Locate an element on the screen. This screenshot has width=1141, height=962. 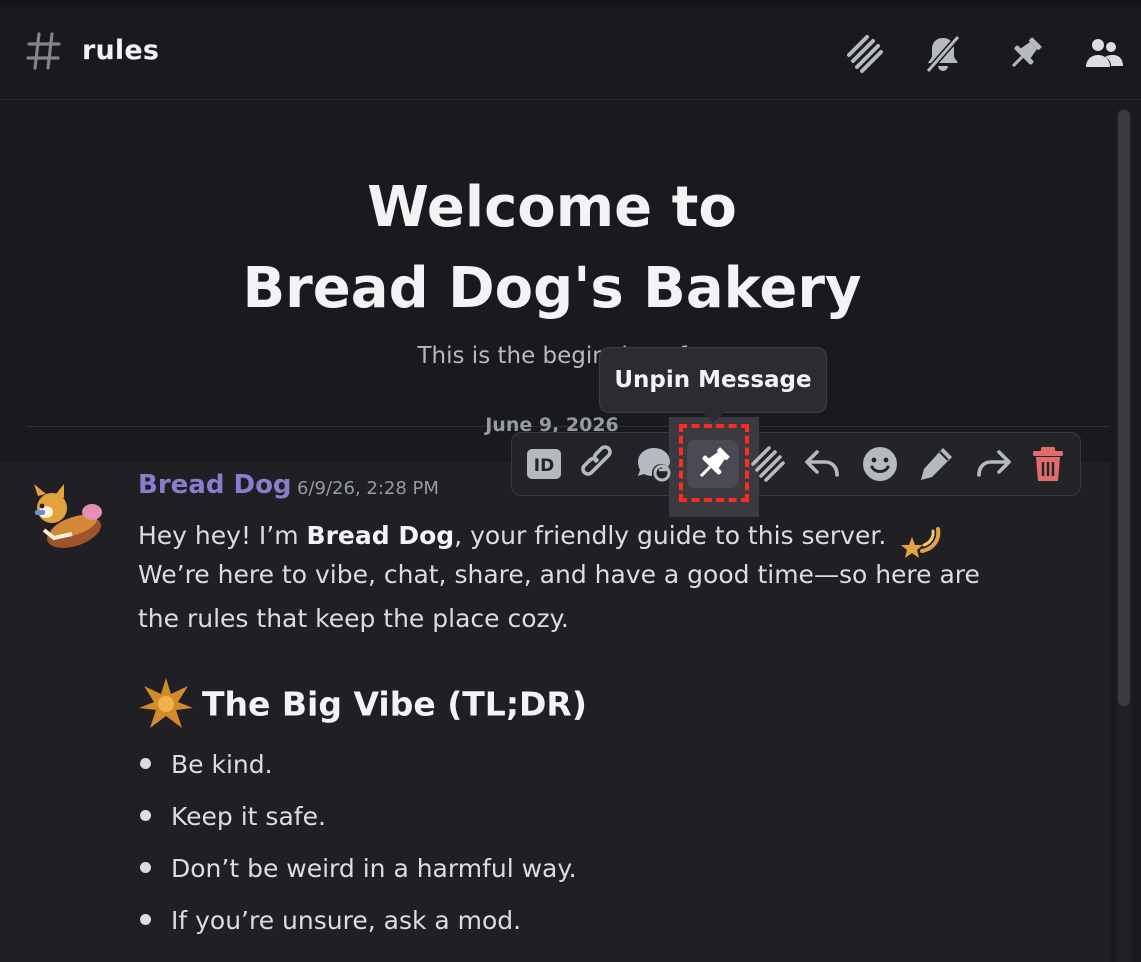
line1-text-pre: Hey hey! I’m is located at coordinates (222, 535).